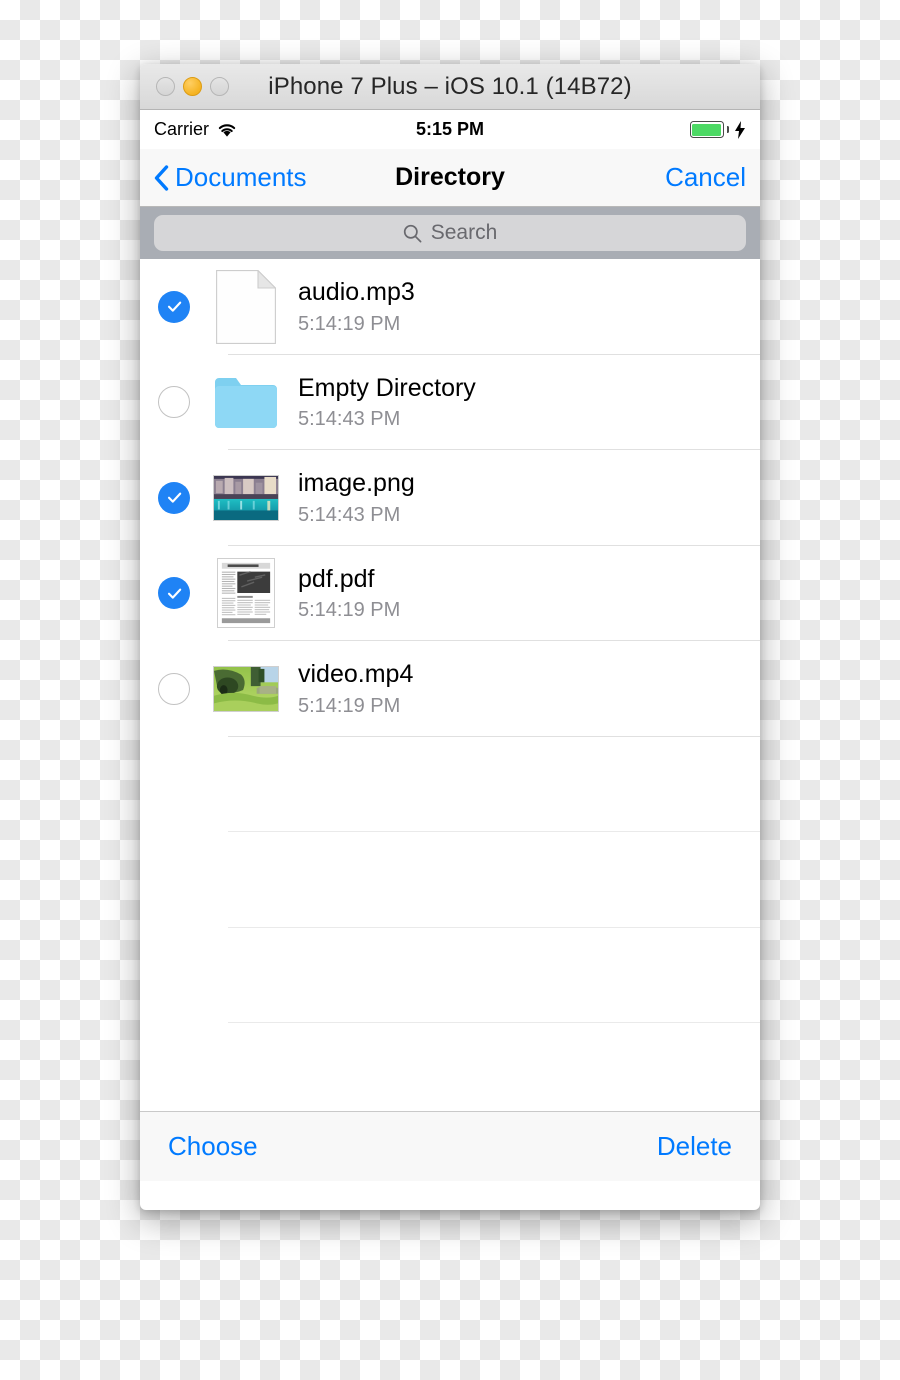 This screenshot has width=900, height=1380. I want to click on bottom-toolbar: Choose Delete, so click(450, 1146).